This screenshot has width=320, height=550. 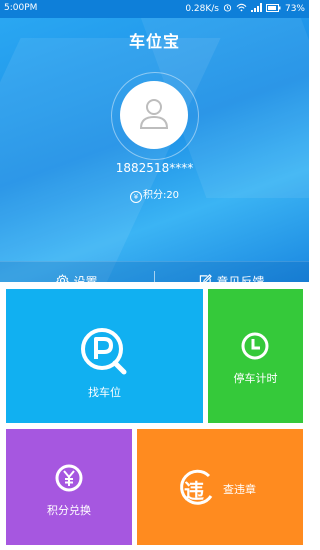 I want to click on app-title: 车位宝, so click(x=154, y=41).